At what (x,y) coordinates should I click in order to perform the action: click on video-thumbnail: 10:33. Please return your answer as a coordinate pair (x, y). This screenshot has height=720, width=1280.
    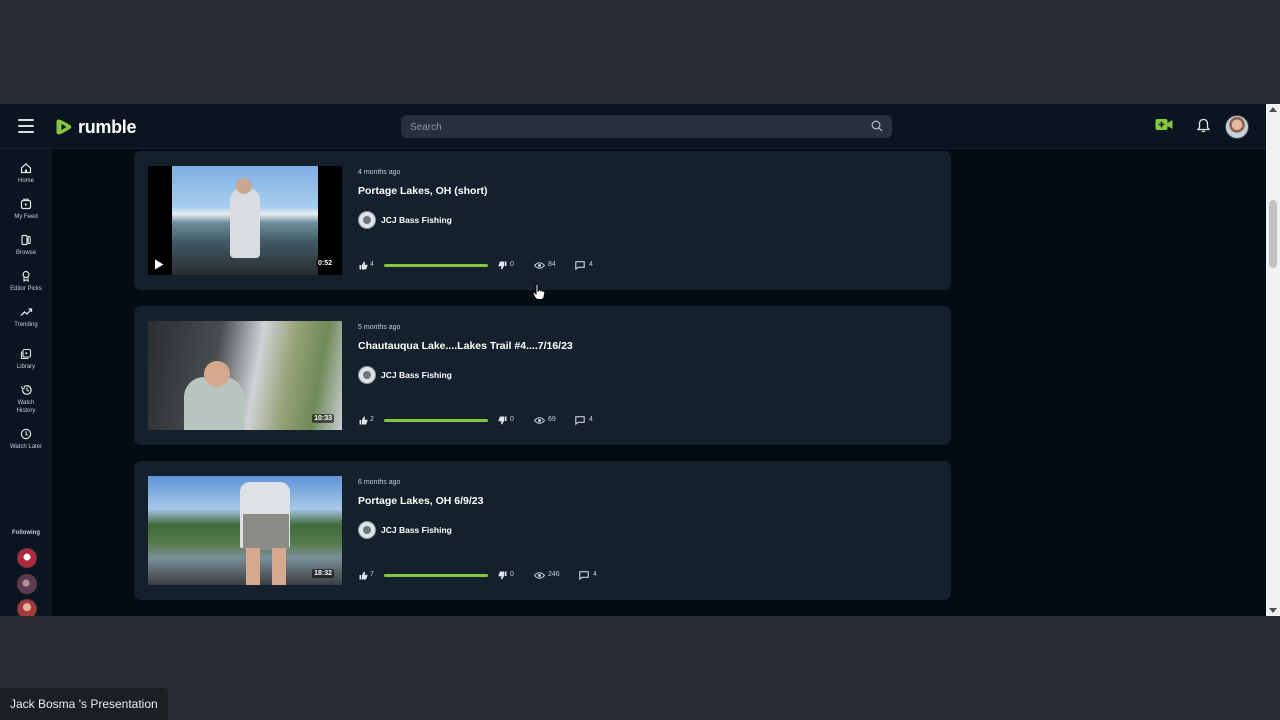
    Looking at the image, I should click on (245, 375).